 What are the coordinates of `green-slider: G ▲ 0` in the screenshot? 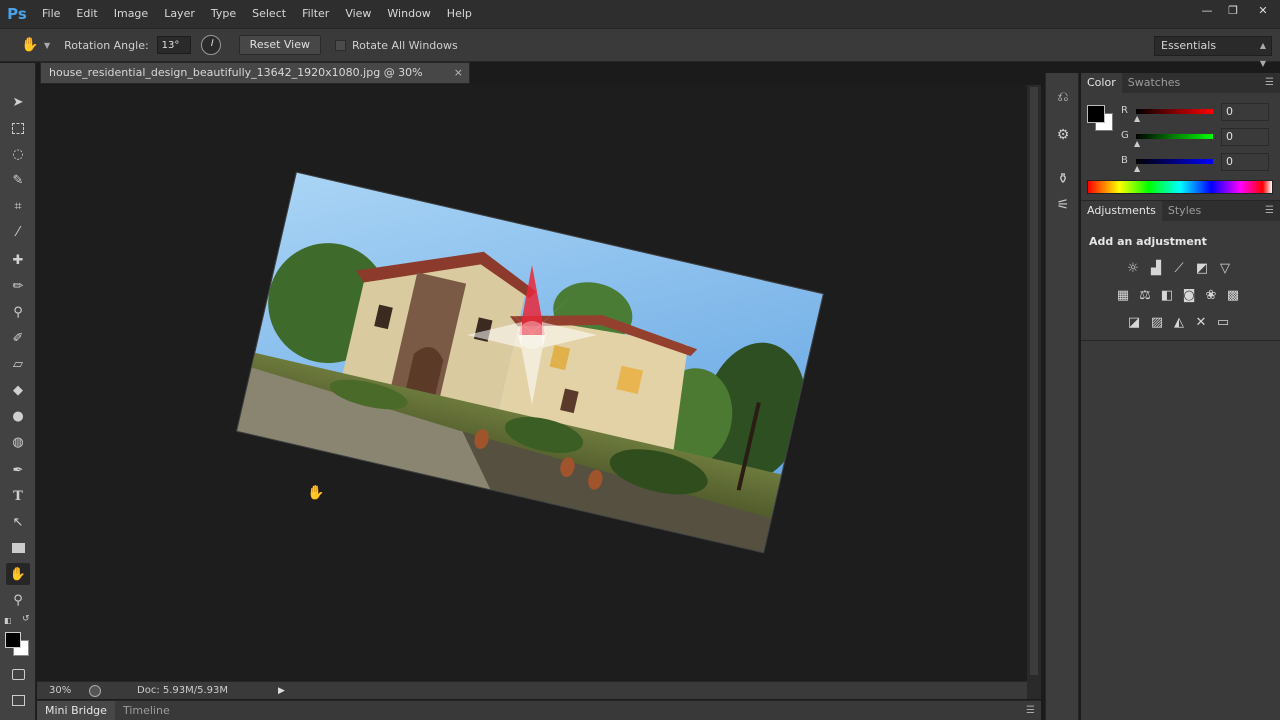 It's located at (1196, 138).